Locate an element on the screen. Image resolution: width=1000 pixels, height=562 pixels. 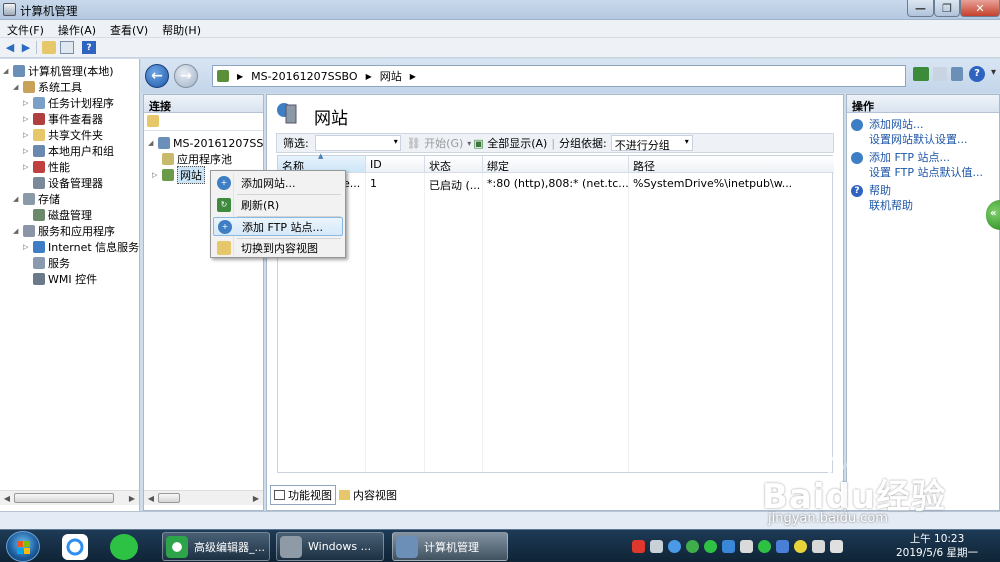
minimize-button: — is located at coordinates (920, 8).